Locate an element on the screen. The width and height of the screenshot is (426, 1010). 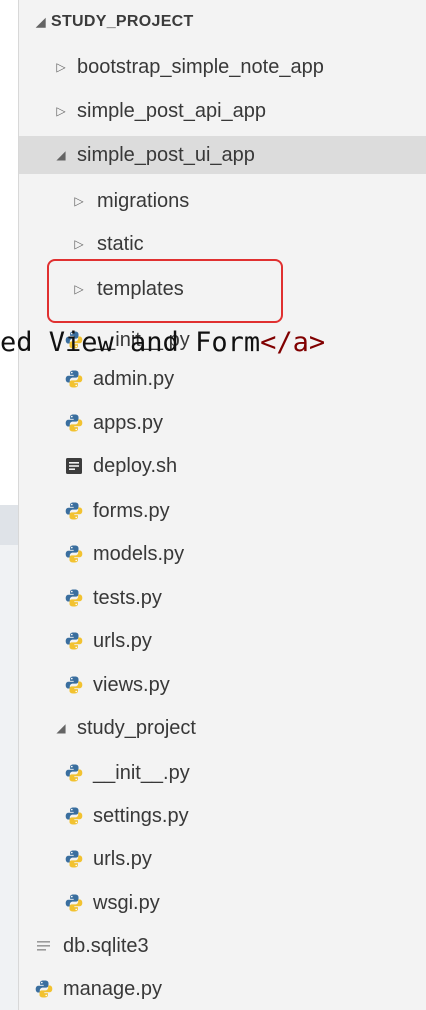
file-models-py: models.py is located at coordinates (222, 554).